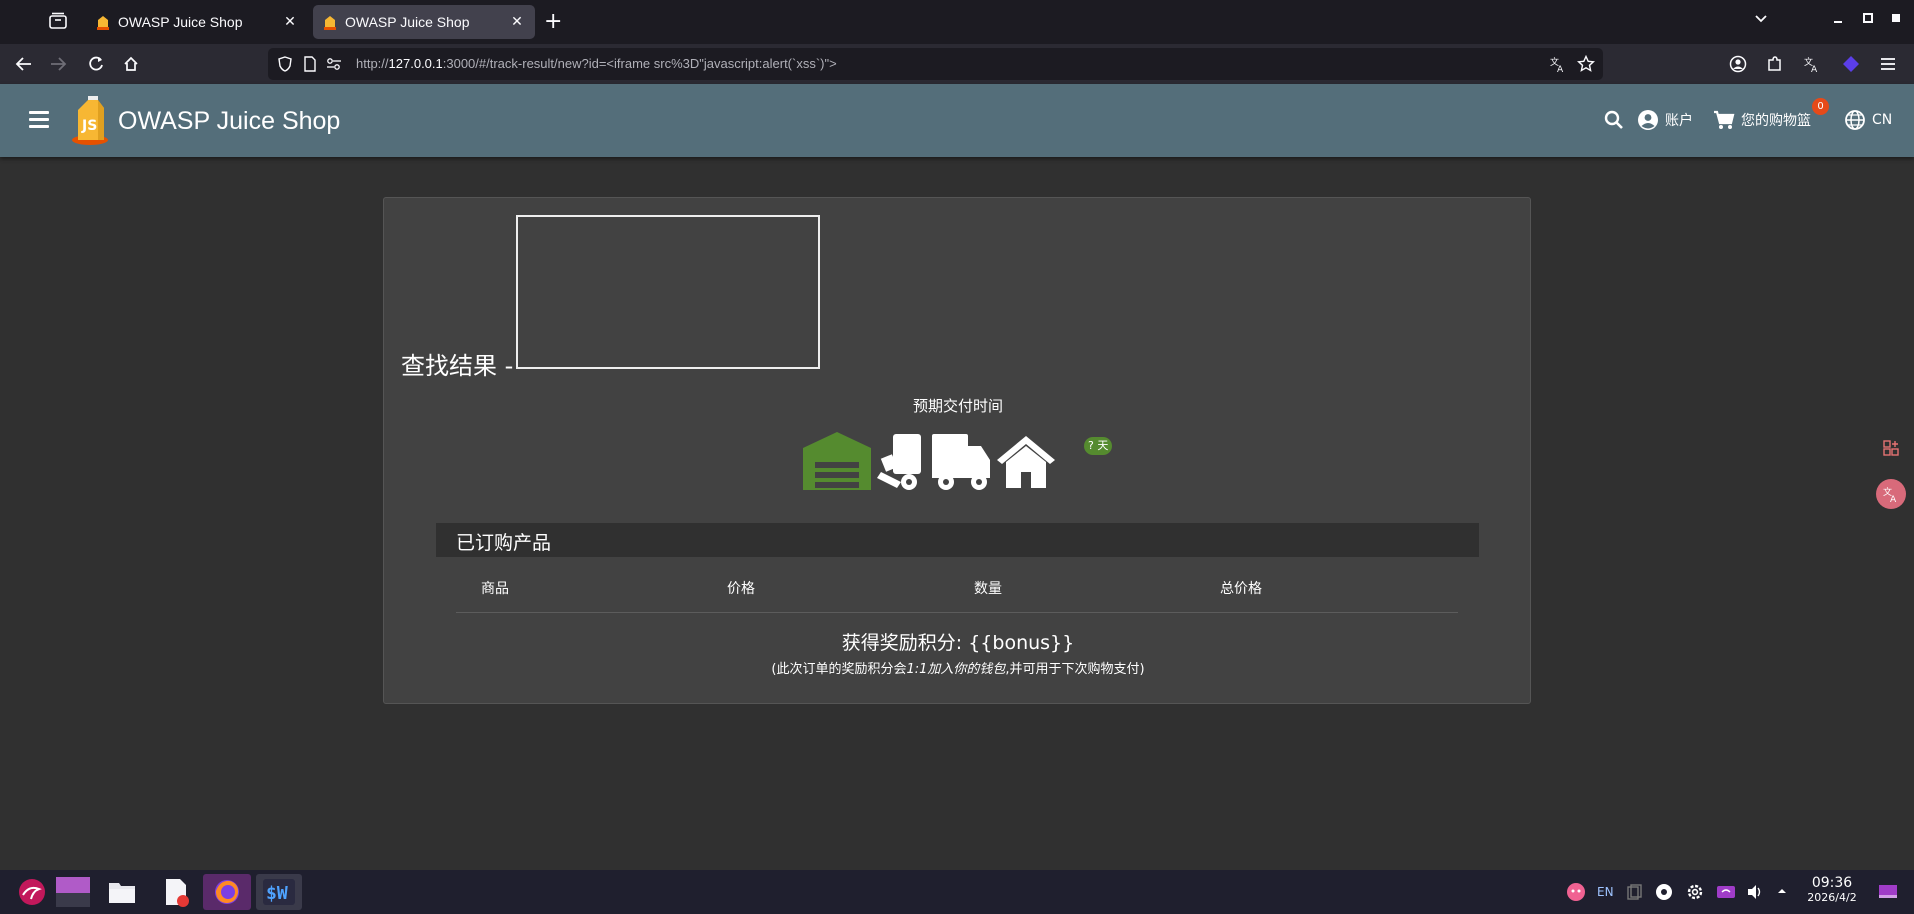 The image size is (1914, 914). Describe the element at coordinates (957, 406) in the screenshot. I see `delivery-label: 预期交付时间` at that location.